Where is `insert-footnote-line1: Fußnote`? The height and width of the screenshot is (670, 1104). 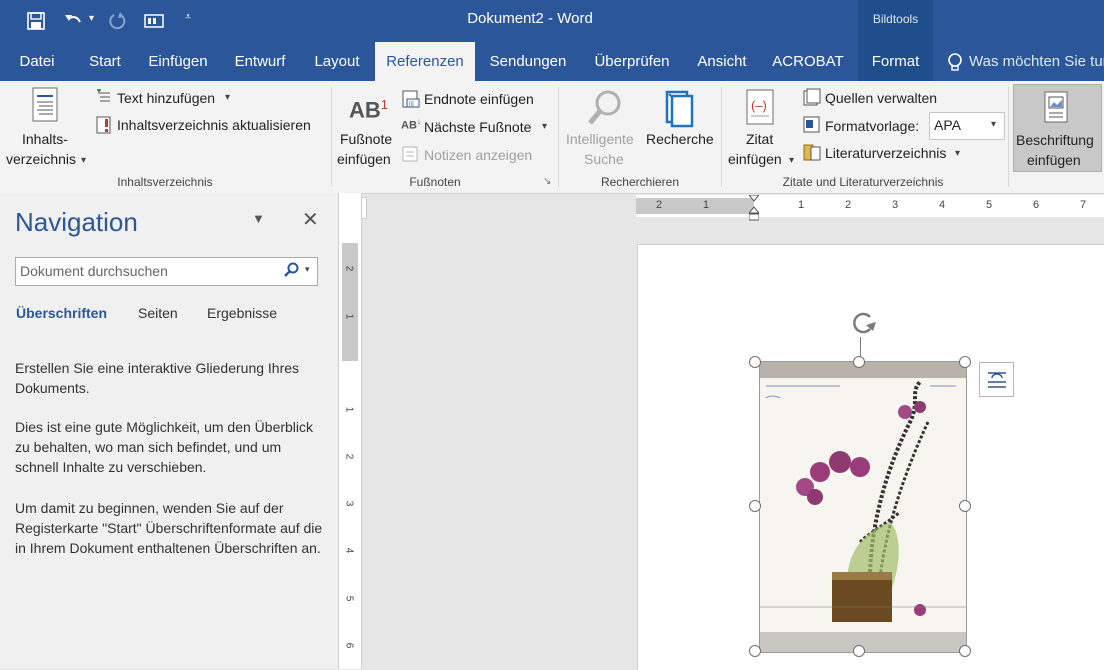 insert-footnote-line1: Fußnote is located at coordinates (366, 139).